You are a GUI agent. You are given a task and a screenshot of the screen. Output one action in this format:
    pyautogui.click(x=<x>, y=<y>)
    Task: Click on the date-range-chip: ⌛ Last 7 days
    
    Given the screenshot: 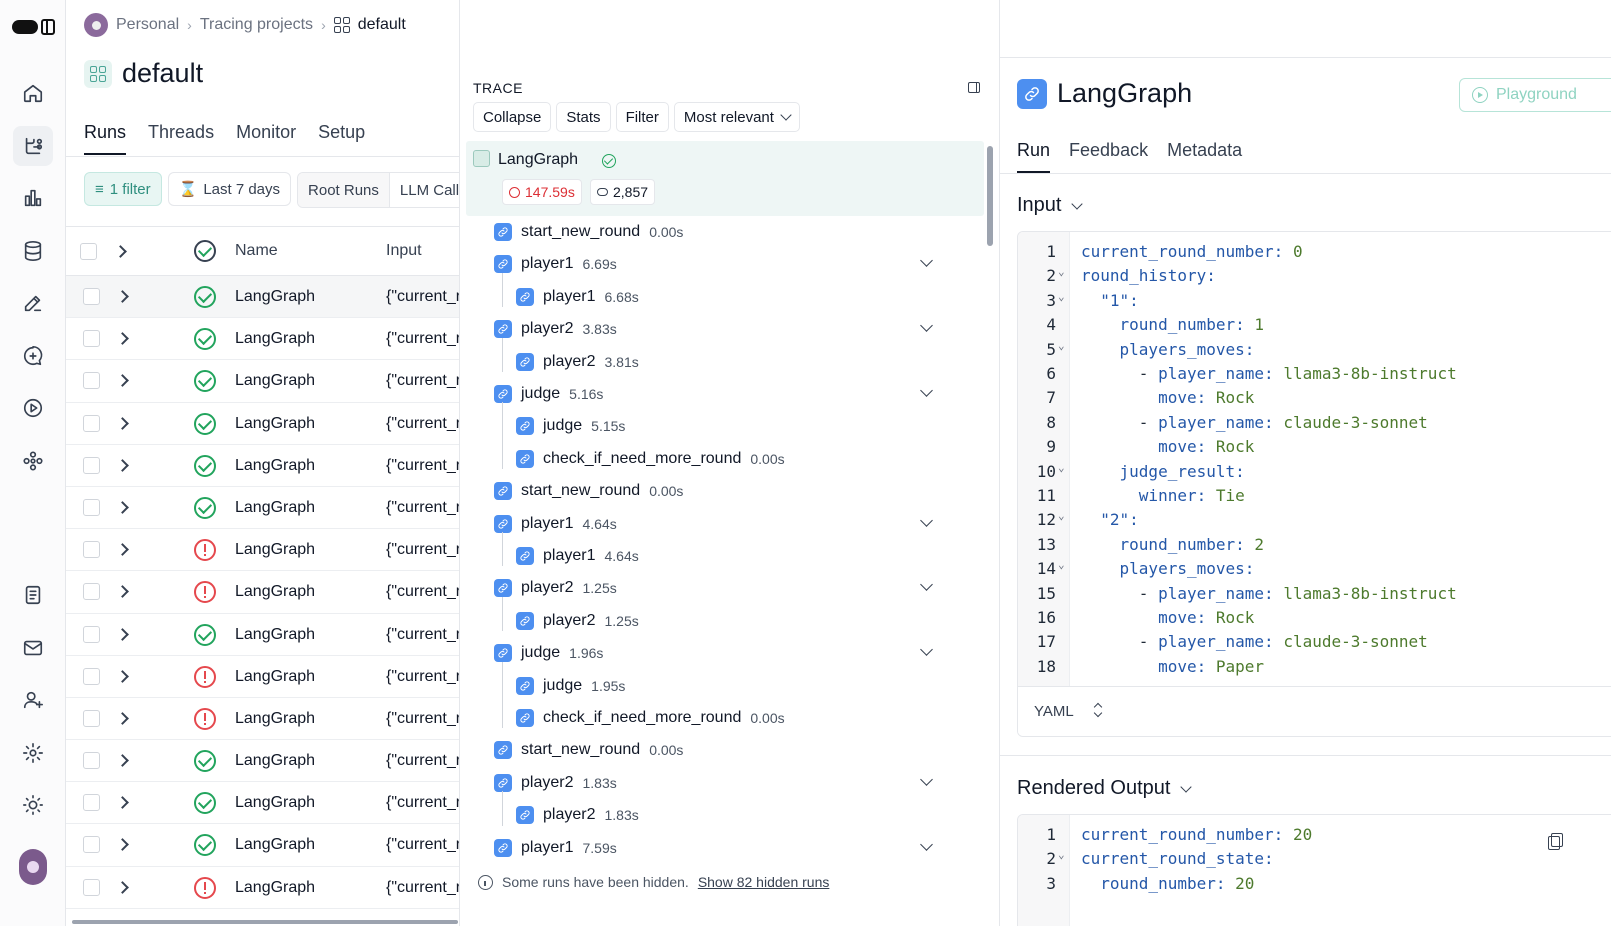 What is the action you would take?
    pyautogui.click(x=229, y=189)
    